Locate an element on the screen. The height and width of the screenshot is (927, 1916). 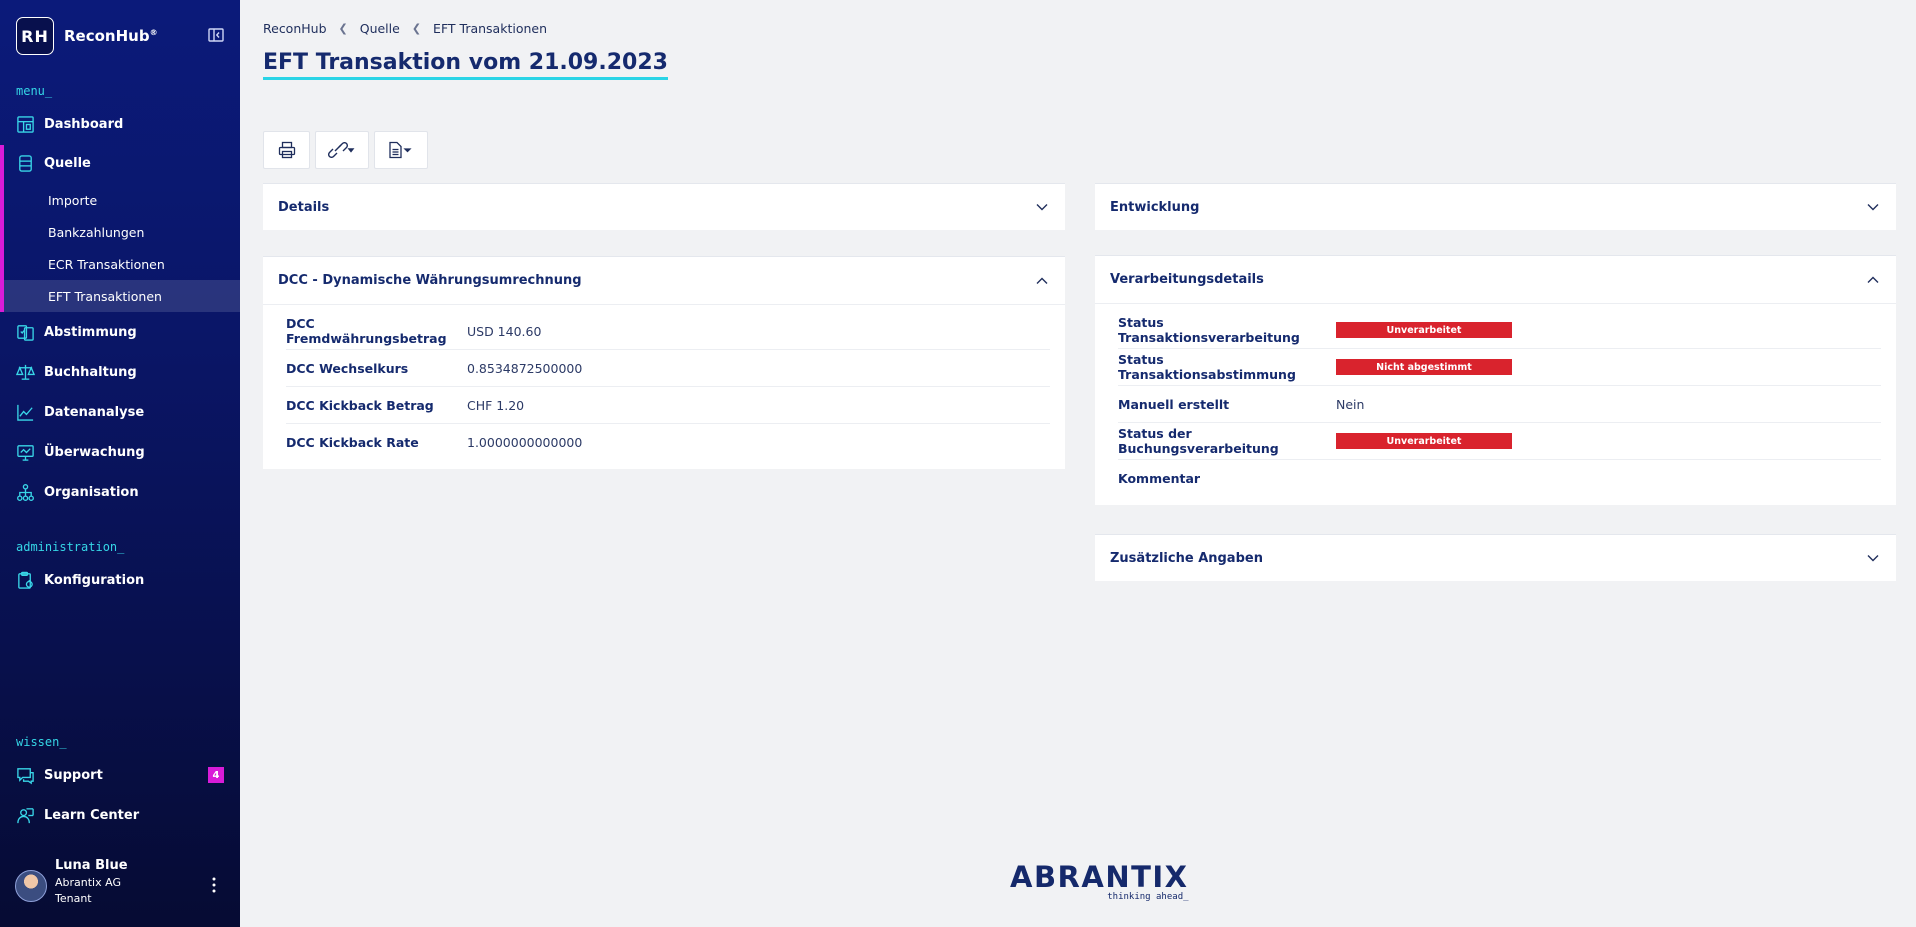
status-badge: Nicht abgestimmt is located at coordinates (1424, 367).